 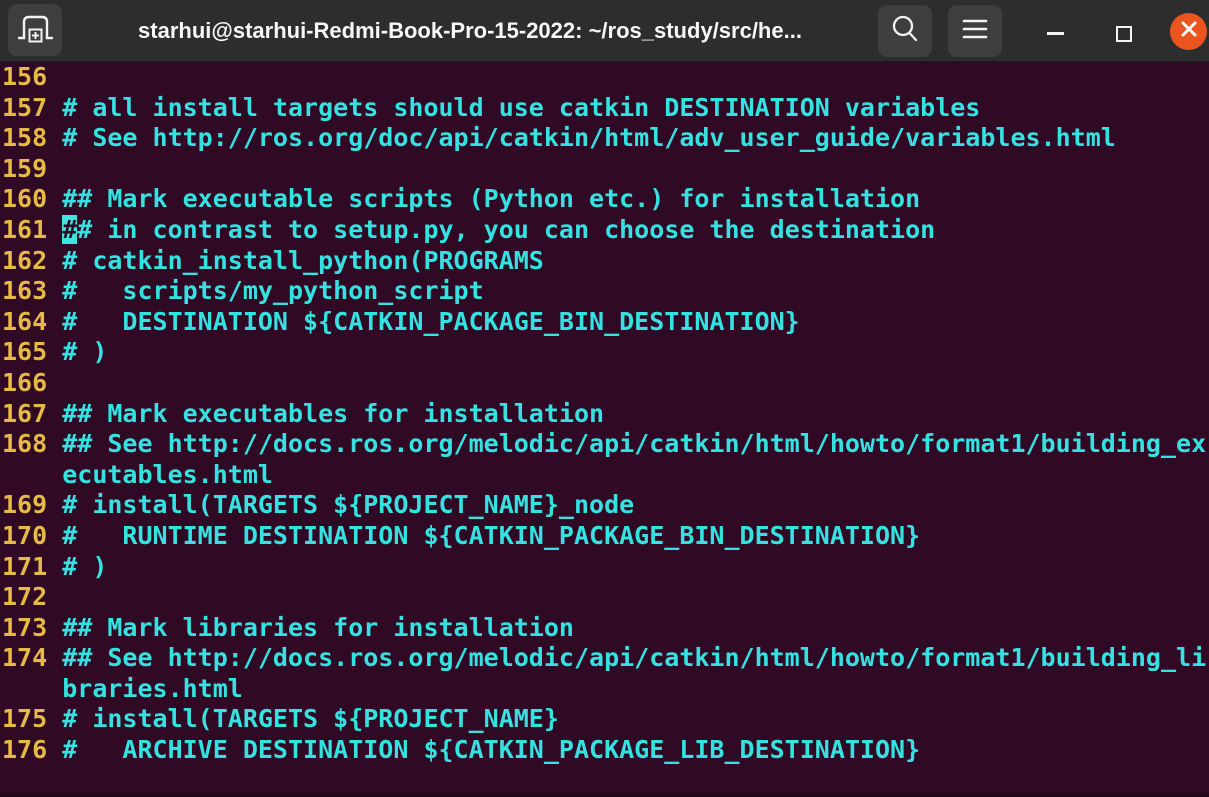 What do you see at coordinates (32, 199) in the screenshot?
I see `line-number: 160` at bounding box center [32, 199].